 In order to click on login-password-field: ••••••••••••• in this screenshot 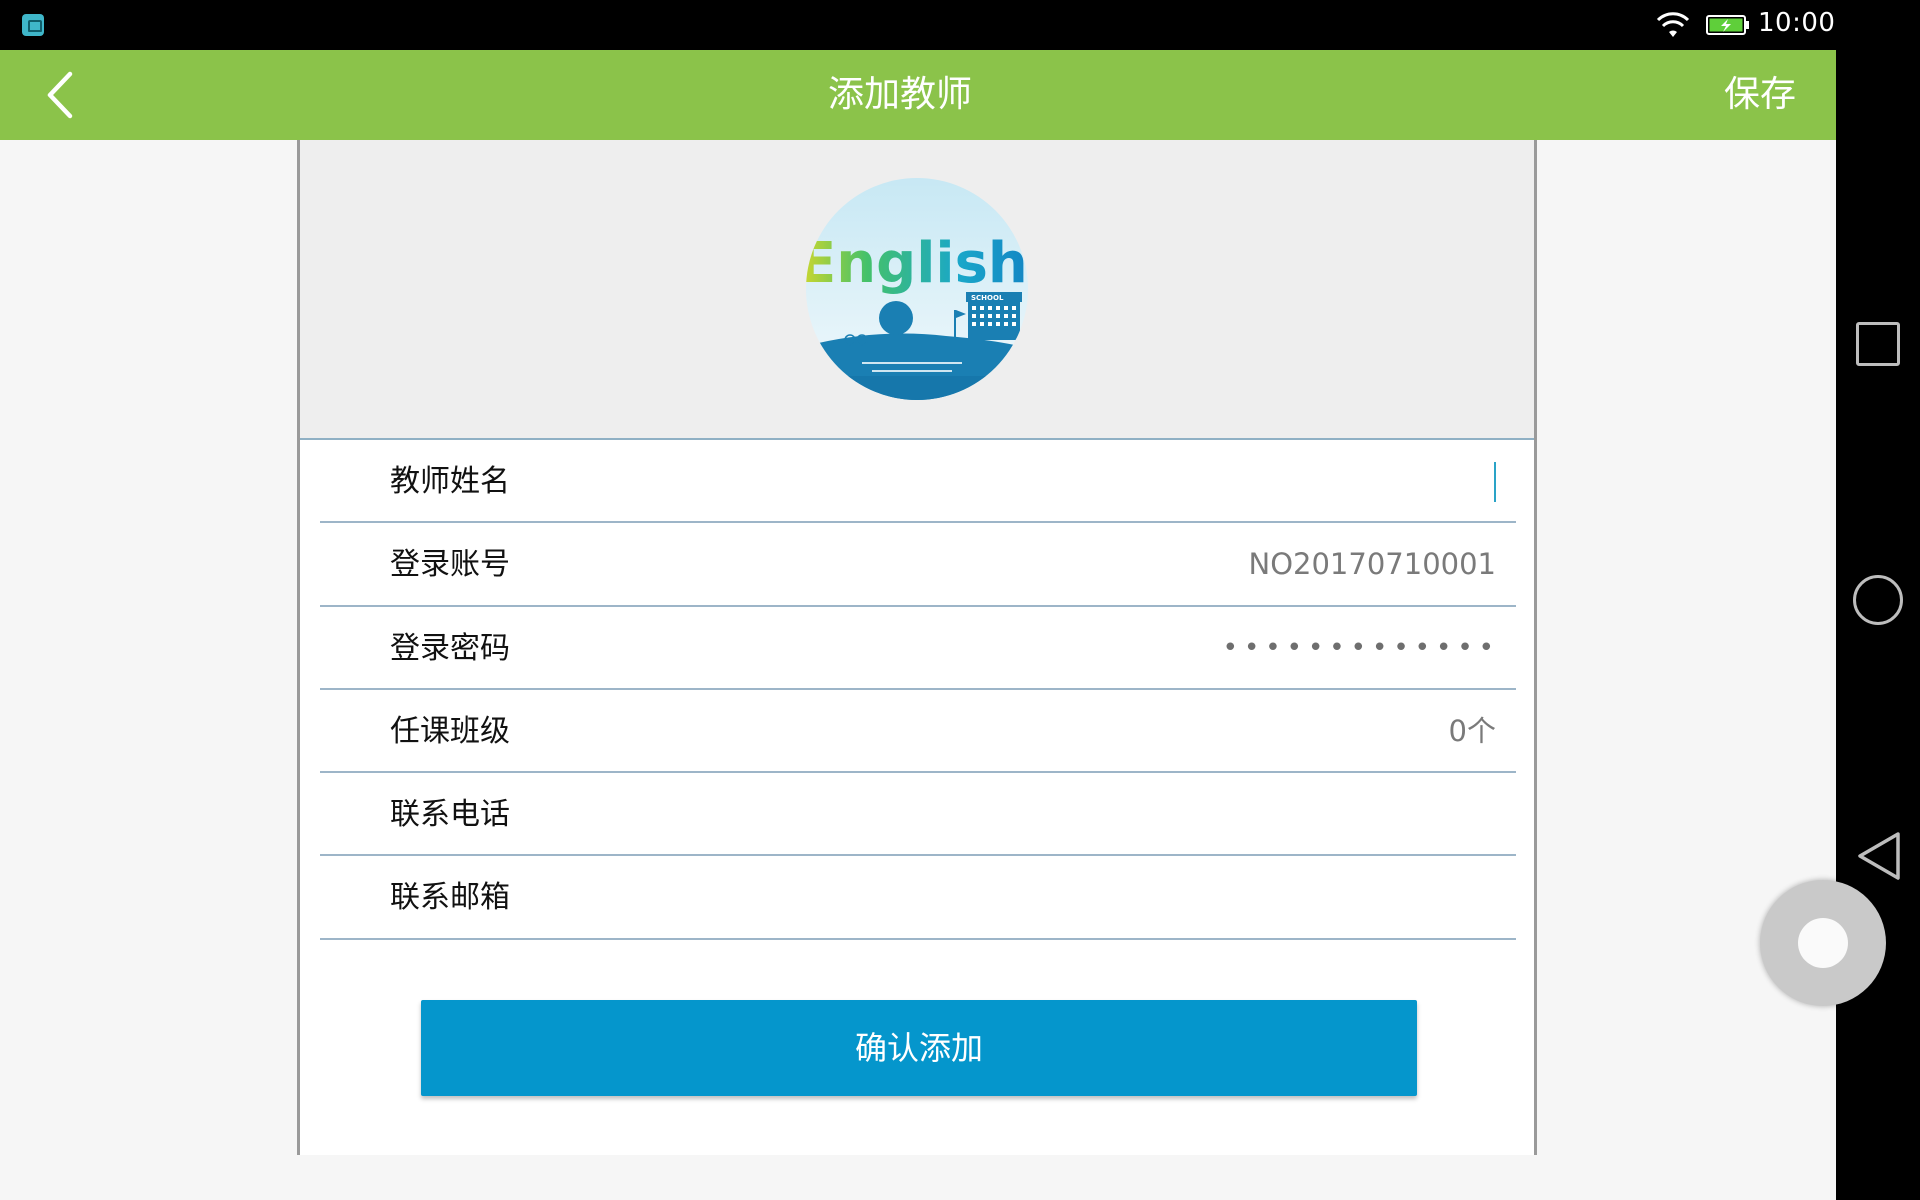, I will do `click(1361, 648)`.